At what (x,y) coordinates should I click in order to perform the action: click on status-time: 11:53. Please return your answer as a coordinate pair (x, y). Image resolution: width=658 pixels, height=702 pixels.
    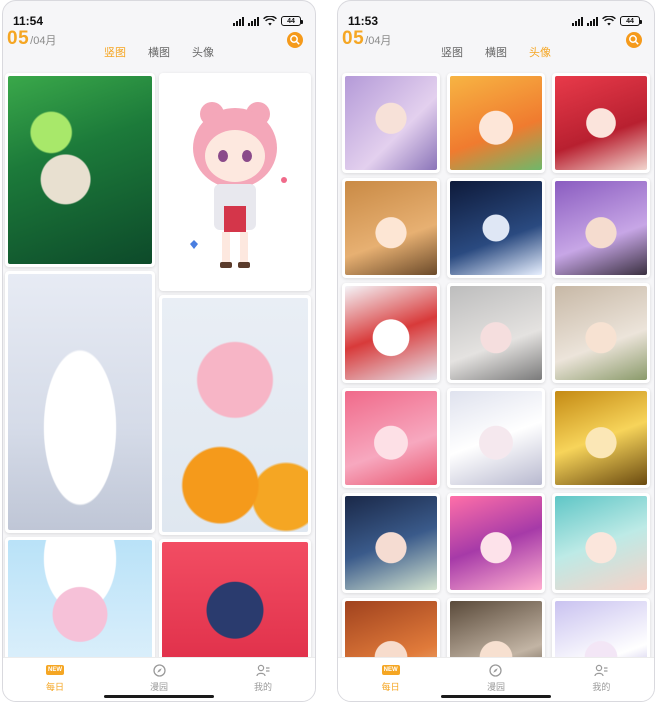
    Looking at the image, I should click on (363, 21).